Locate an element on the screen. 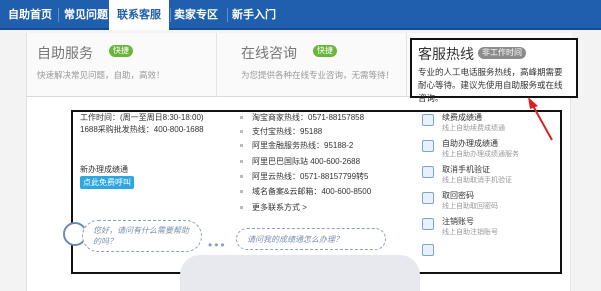  renew-icon is located at coordinates (428, 120).